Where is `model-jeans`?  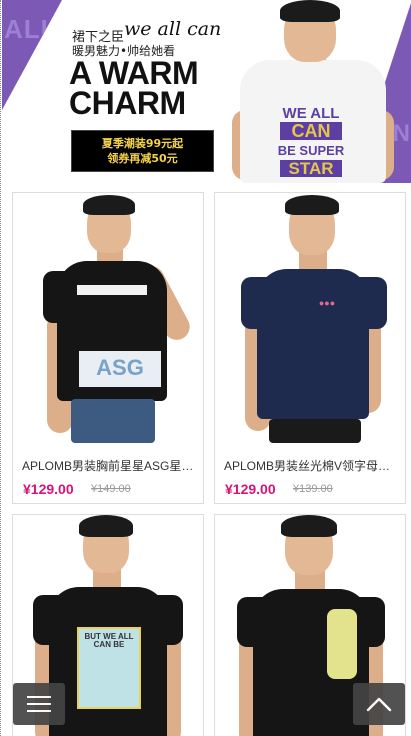
model-jeans is located at coordinates (113, 421).